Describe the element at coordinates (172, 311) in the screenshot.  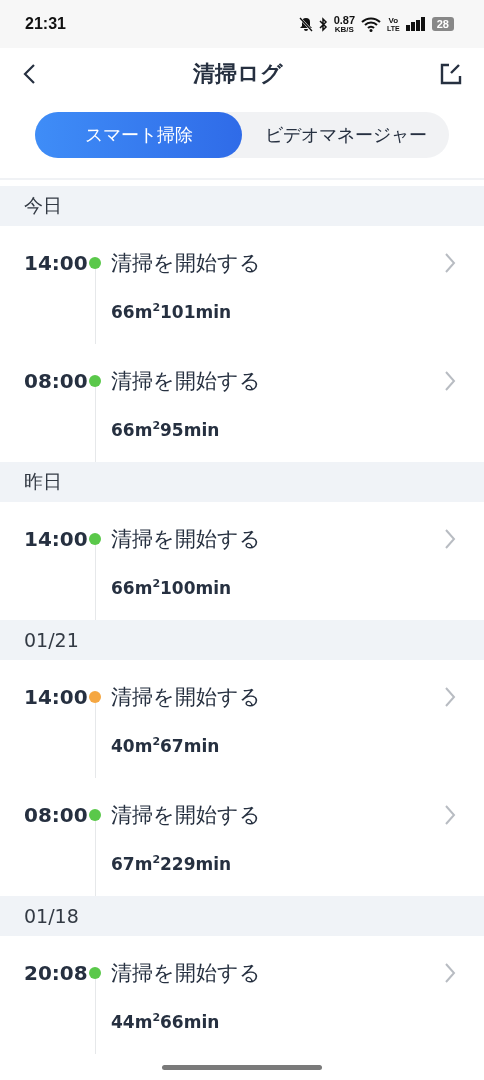
I see `log-summary: 66m$^{2}$101min` at that location.